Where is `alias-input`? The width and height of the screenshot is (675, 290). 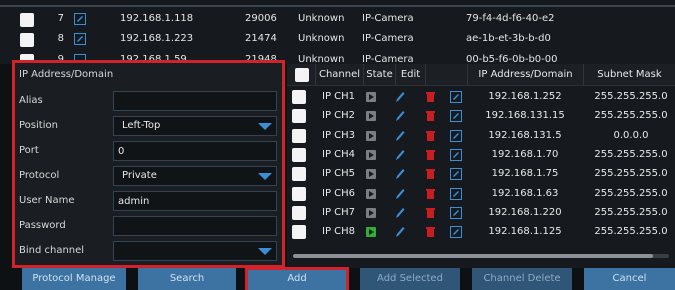 alias-input is located at coordinates (195, 101).